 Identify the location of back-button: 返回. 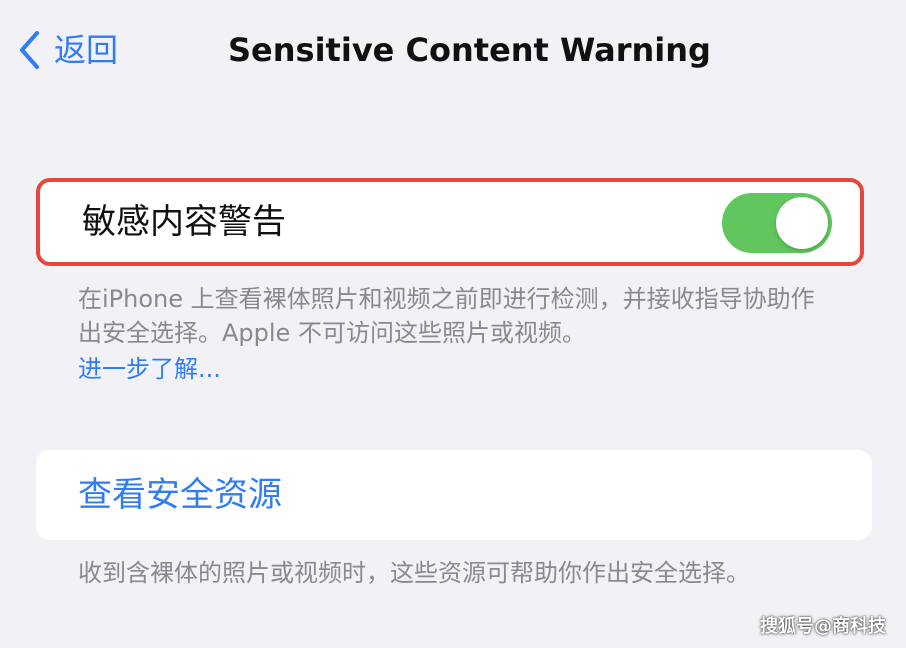
(68, 50).